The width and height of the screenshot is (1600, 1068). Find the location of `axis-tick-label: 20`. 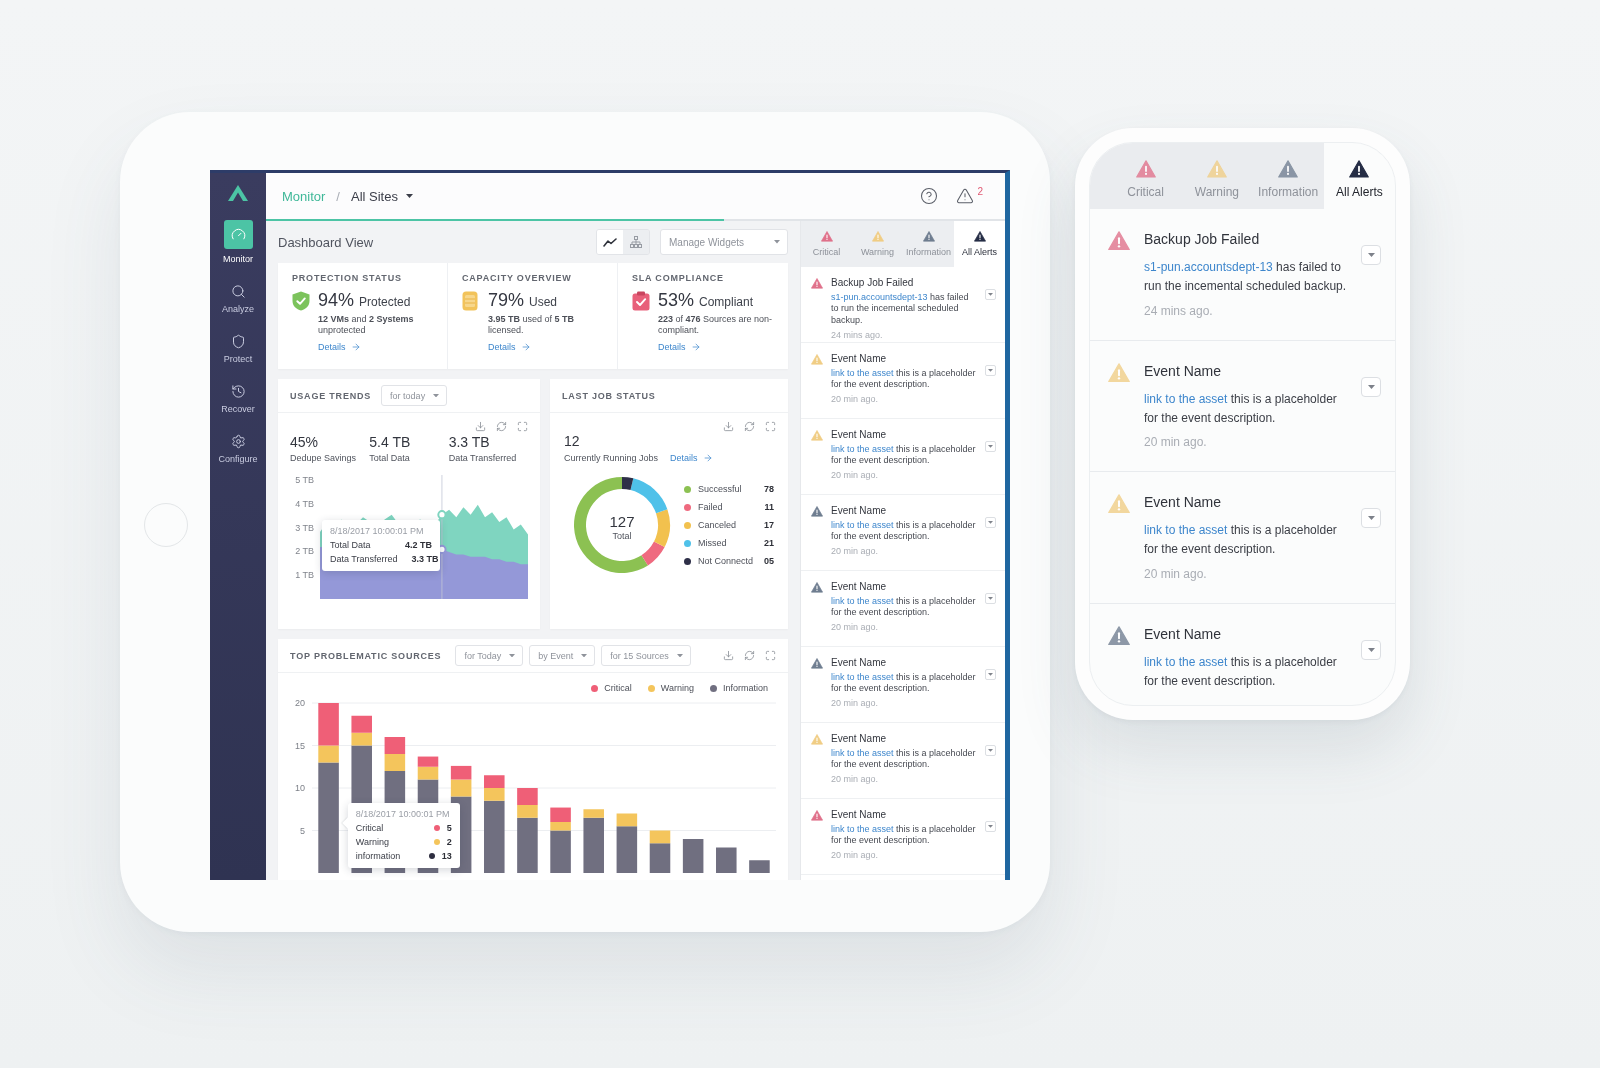

axis-tick-label: 20 is located at coordinates (300, 703).